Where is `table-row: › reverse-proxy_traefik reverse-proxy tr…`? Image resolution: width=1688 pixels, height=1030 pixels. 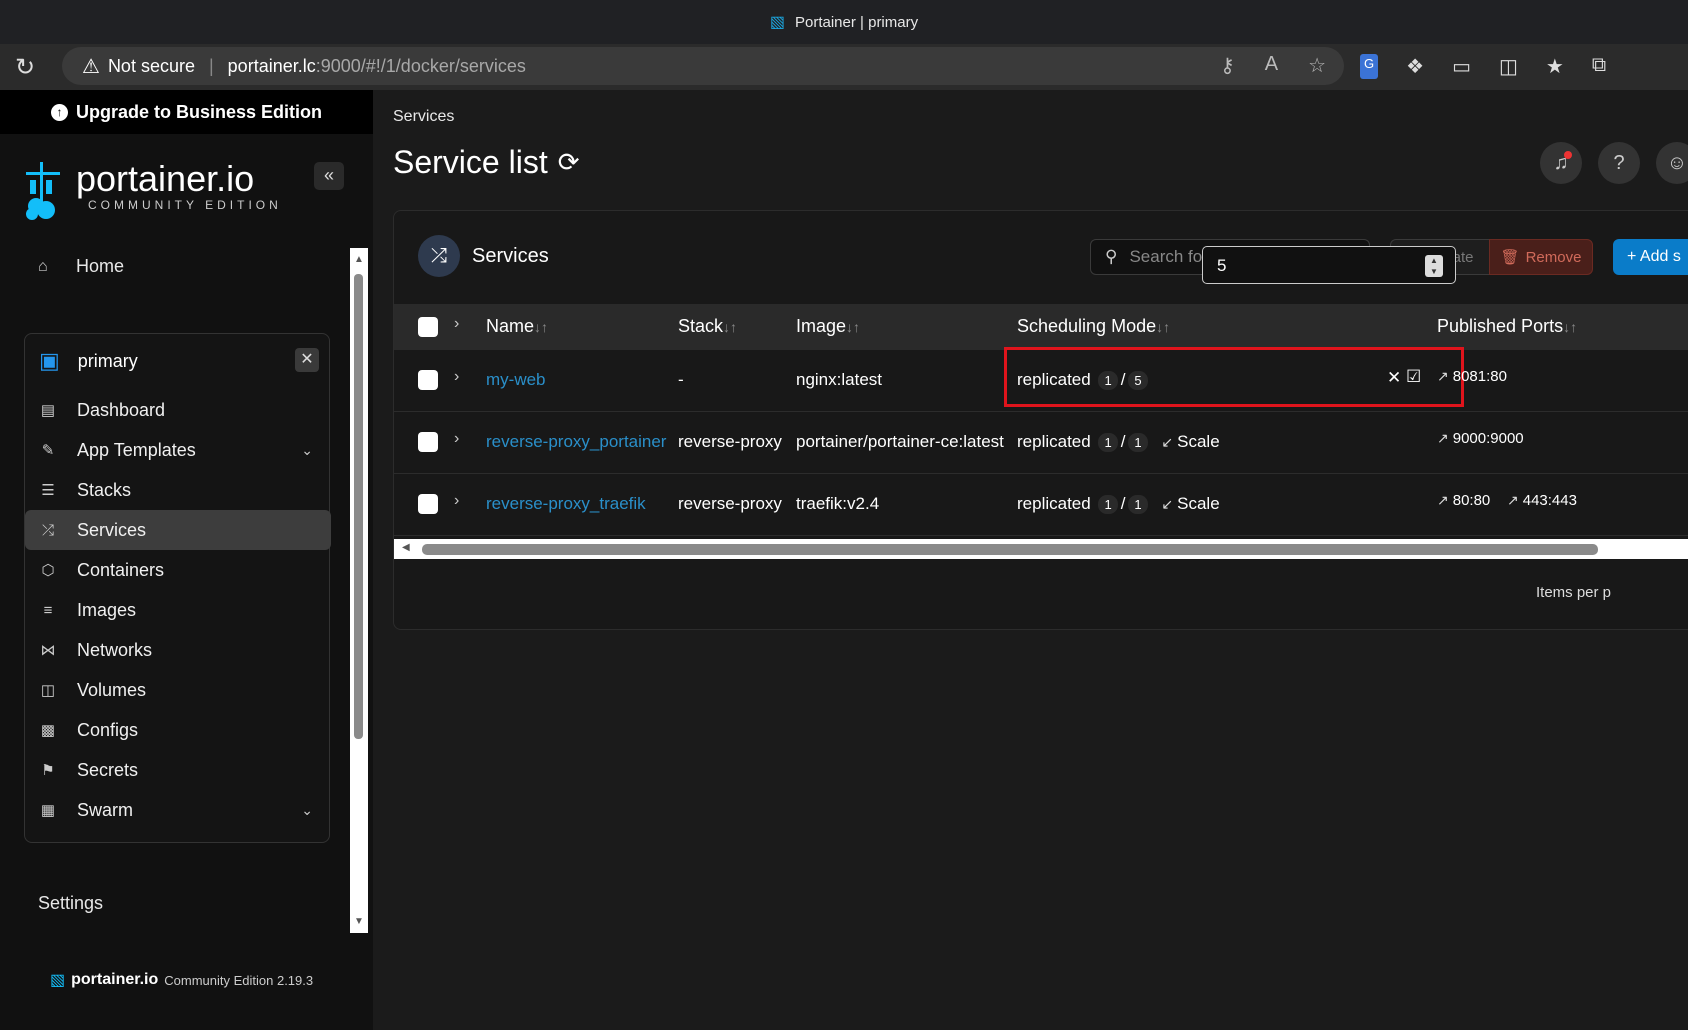 table-row: › reverse-proxy_traefik reverse-proxy tr… is located at coordinates (1041, 505).